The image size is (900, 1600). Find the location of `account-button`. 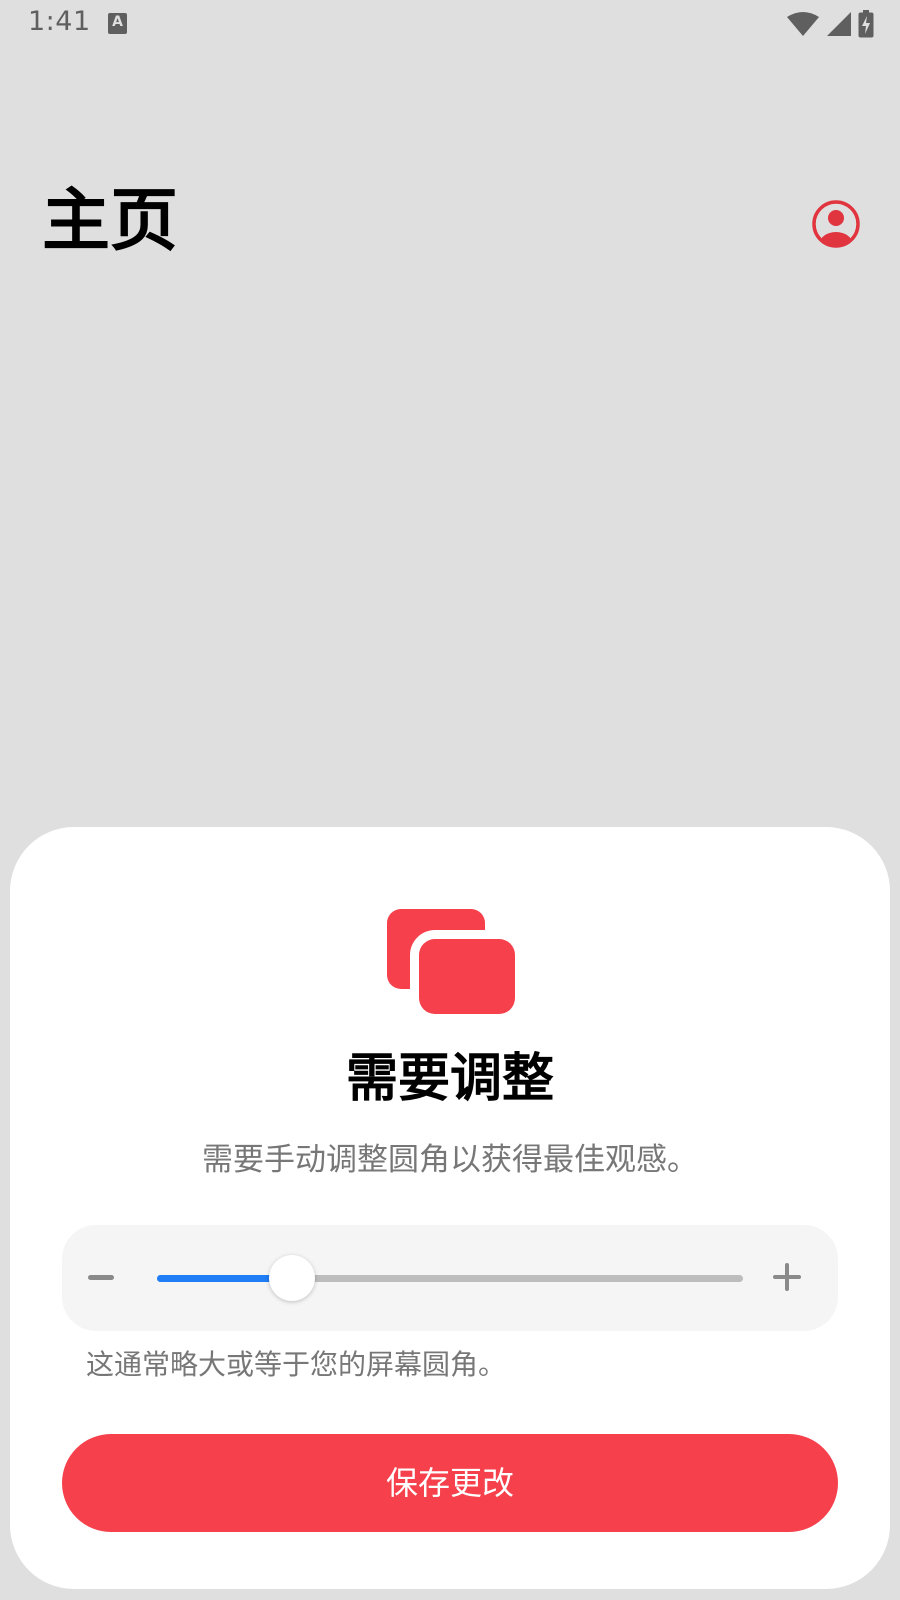

account-button is located at coordinates (836, 224).